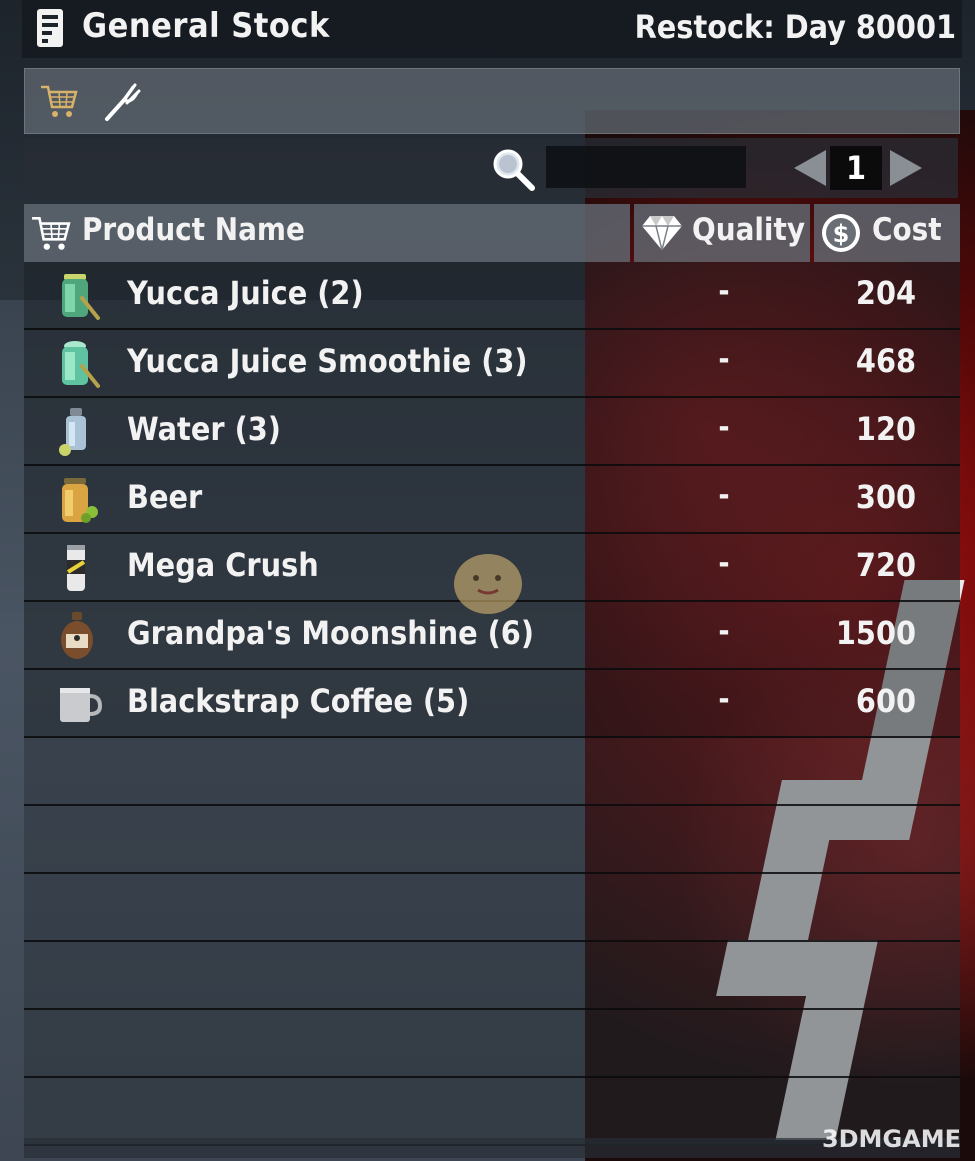 The image size is (975, 1161). I want to click on column-label-product-name: Product Name, so click(193, 230).